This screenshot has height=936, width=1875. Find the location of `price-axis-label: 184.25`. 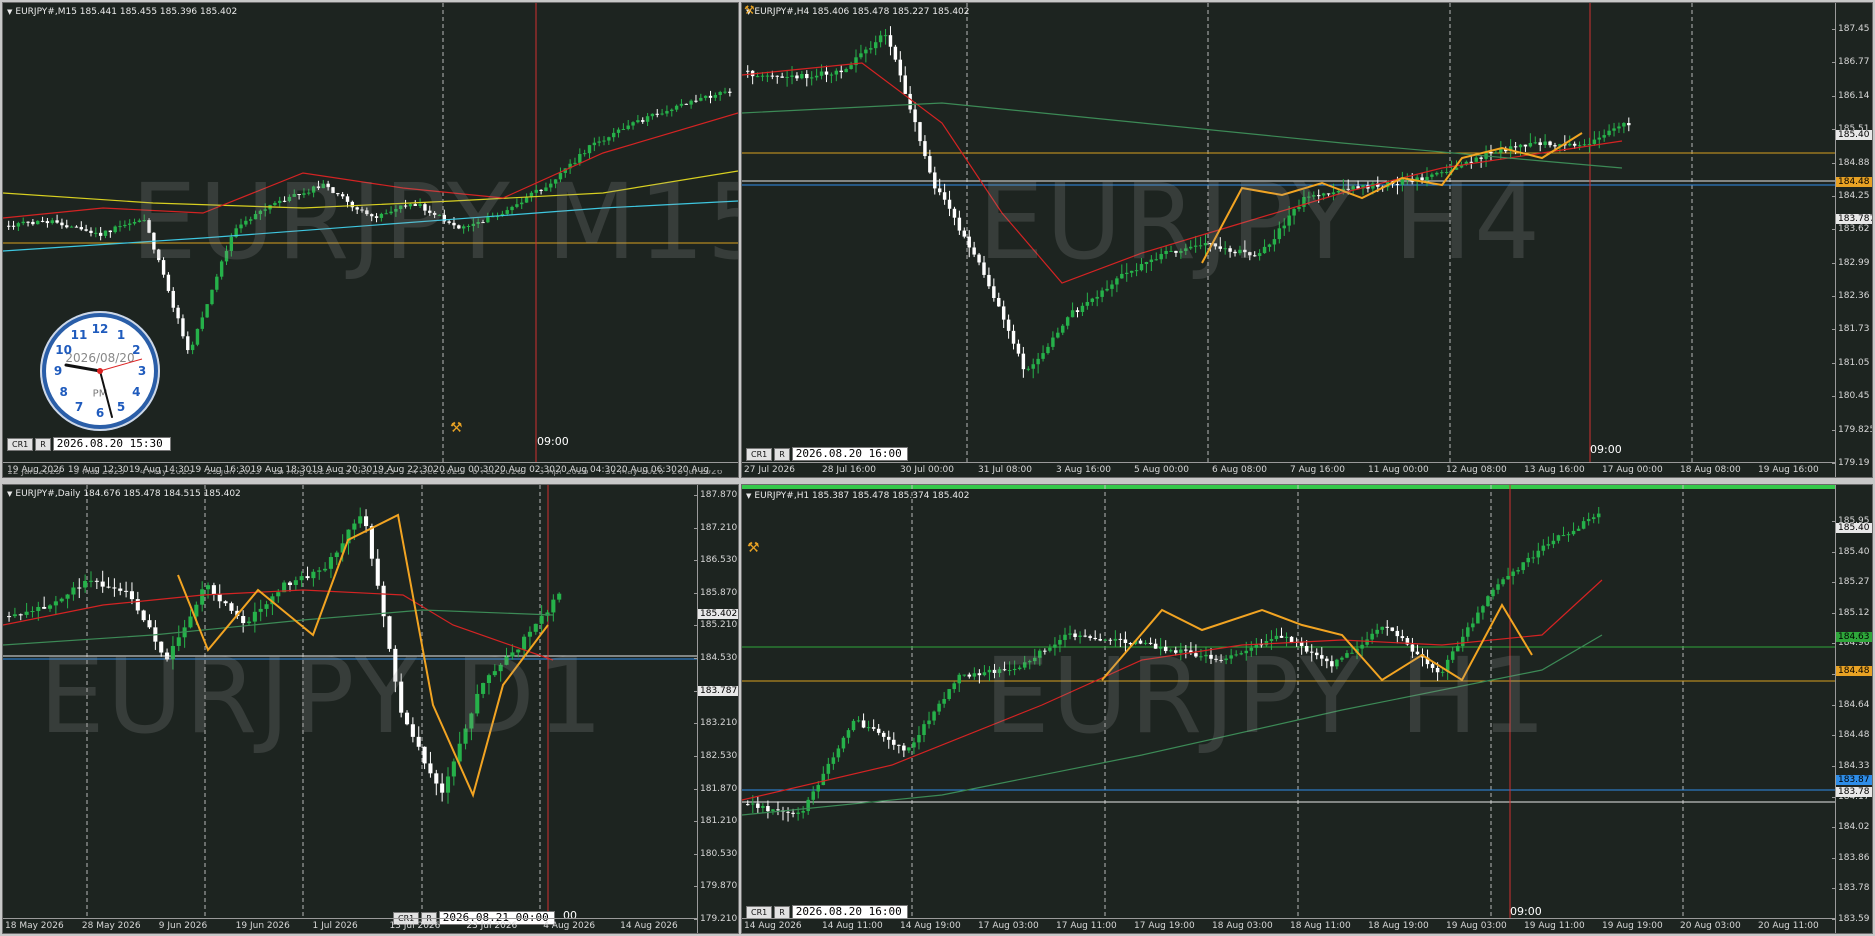

price-axis-label: 184.25 is located at coordinates (1851, 195).